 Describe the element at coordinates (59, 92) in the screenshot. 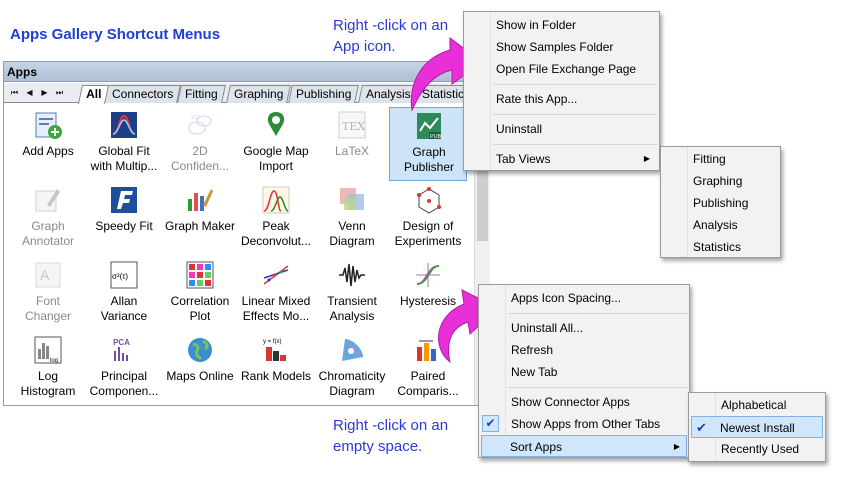

I see `last-tab-icon: ⏭` at that location.